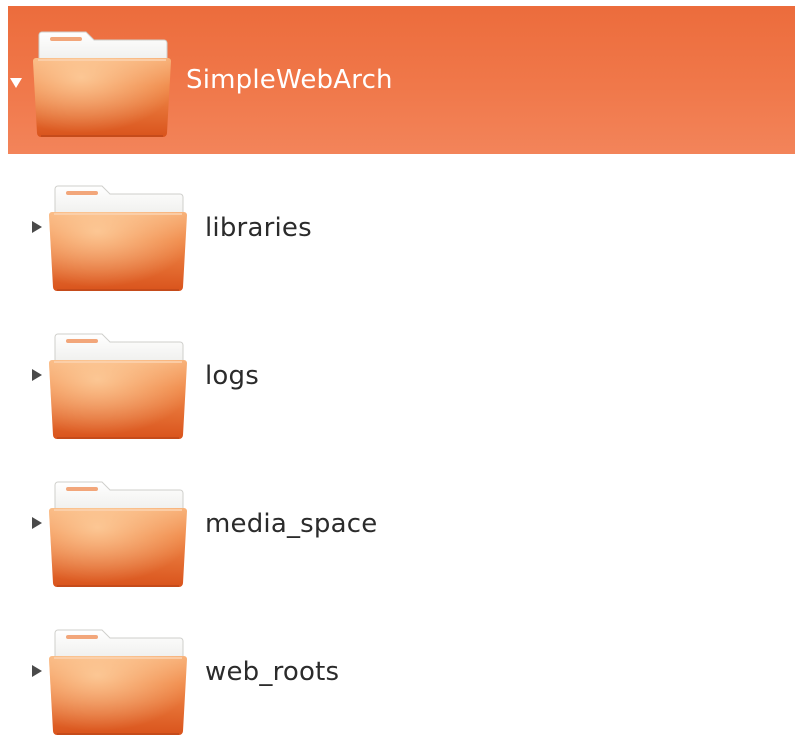 The width and height of the screenshot is (795, 753). I want to click on tree-row-label: SimpleWebArch, so click(289, 80).